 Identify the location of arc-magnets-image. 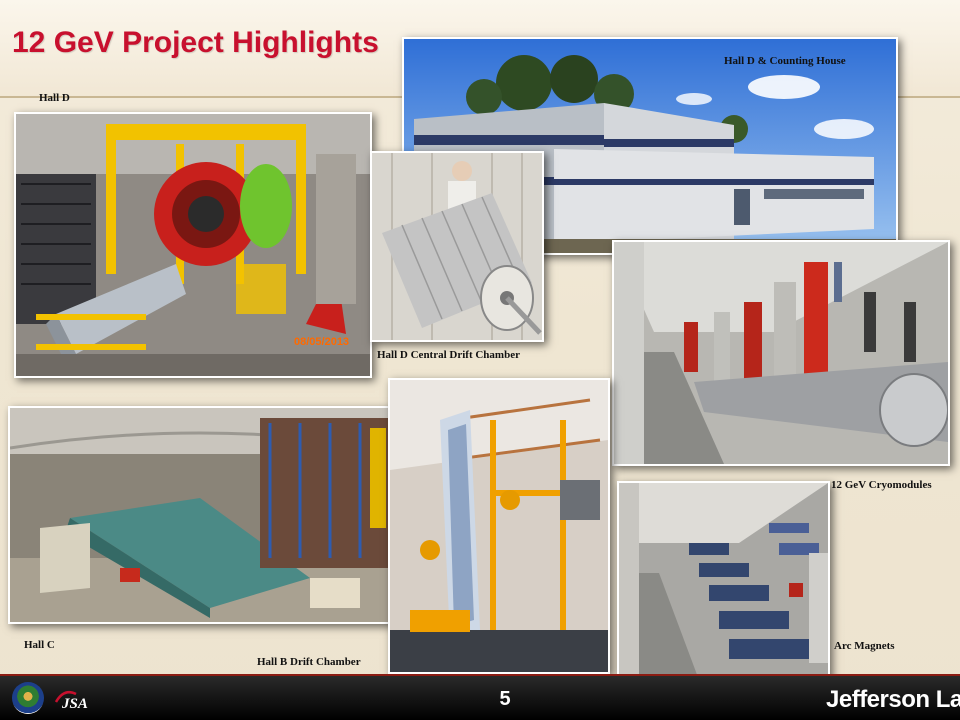
(723, 581).